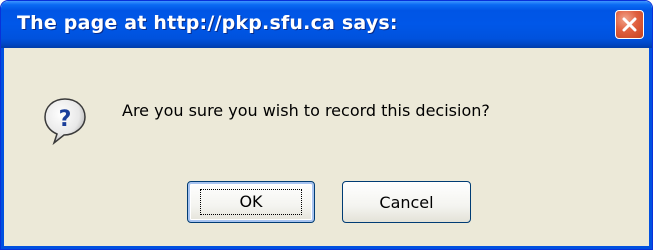 The width and height of the screenshot is (653, 250). Describe the element at coordinates (326, 247) in the screenshot. I see `frame-bottom` at that location.